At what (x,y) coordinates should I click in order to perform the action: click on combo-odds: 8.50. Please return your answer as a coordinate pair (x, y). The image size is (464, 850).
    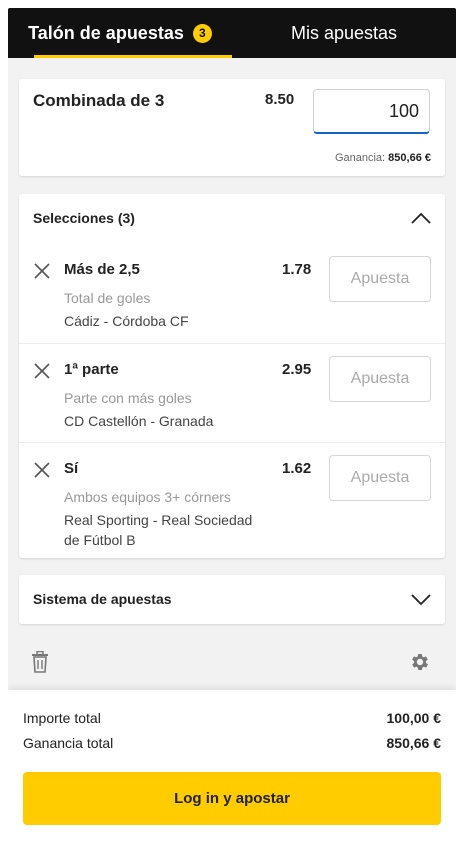
    Looking at the image, I should click on (280, 99).